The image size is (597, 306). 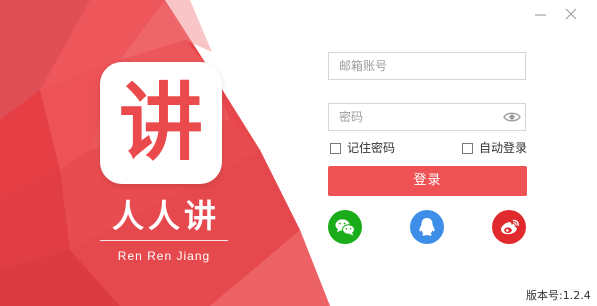 I want to click on version-label: 版本号:1.2.4, so click(x=558, y=295).